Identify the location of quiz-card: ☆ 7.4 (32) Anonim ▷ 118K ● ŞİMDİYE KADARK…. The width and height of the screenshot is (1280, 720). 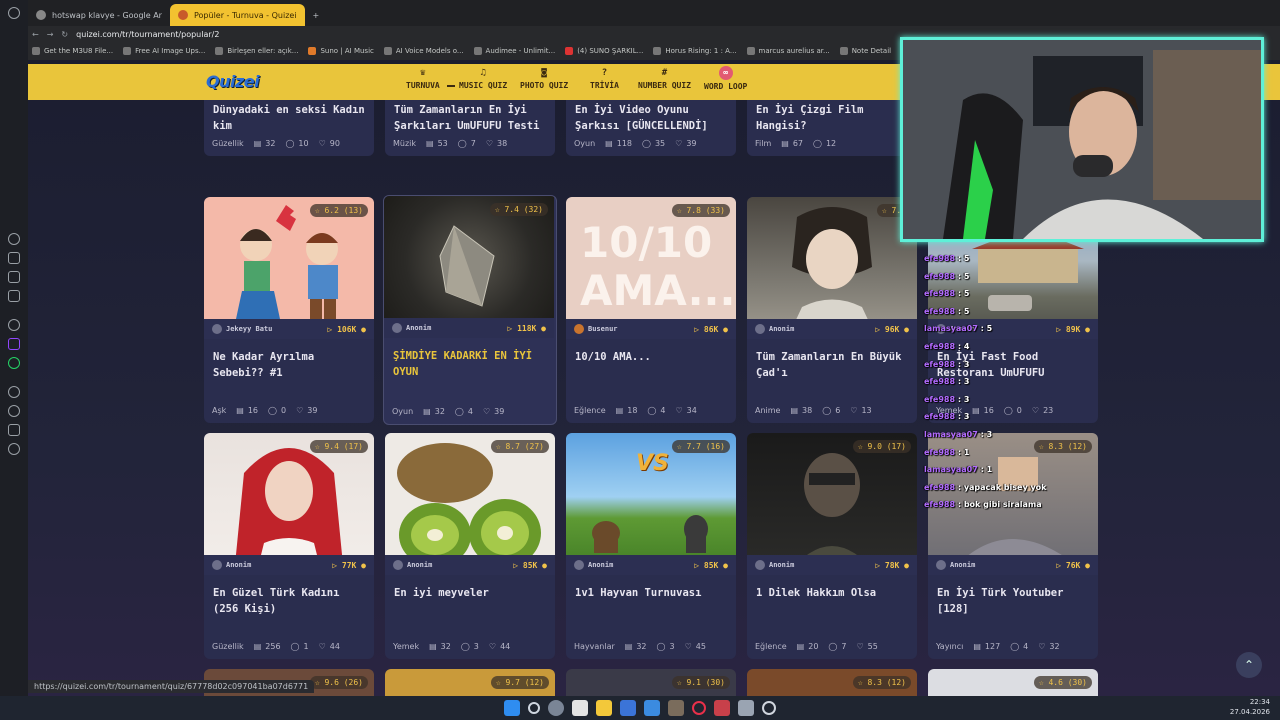
(470, 310).